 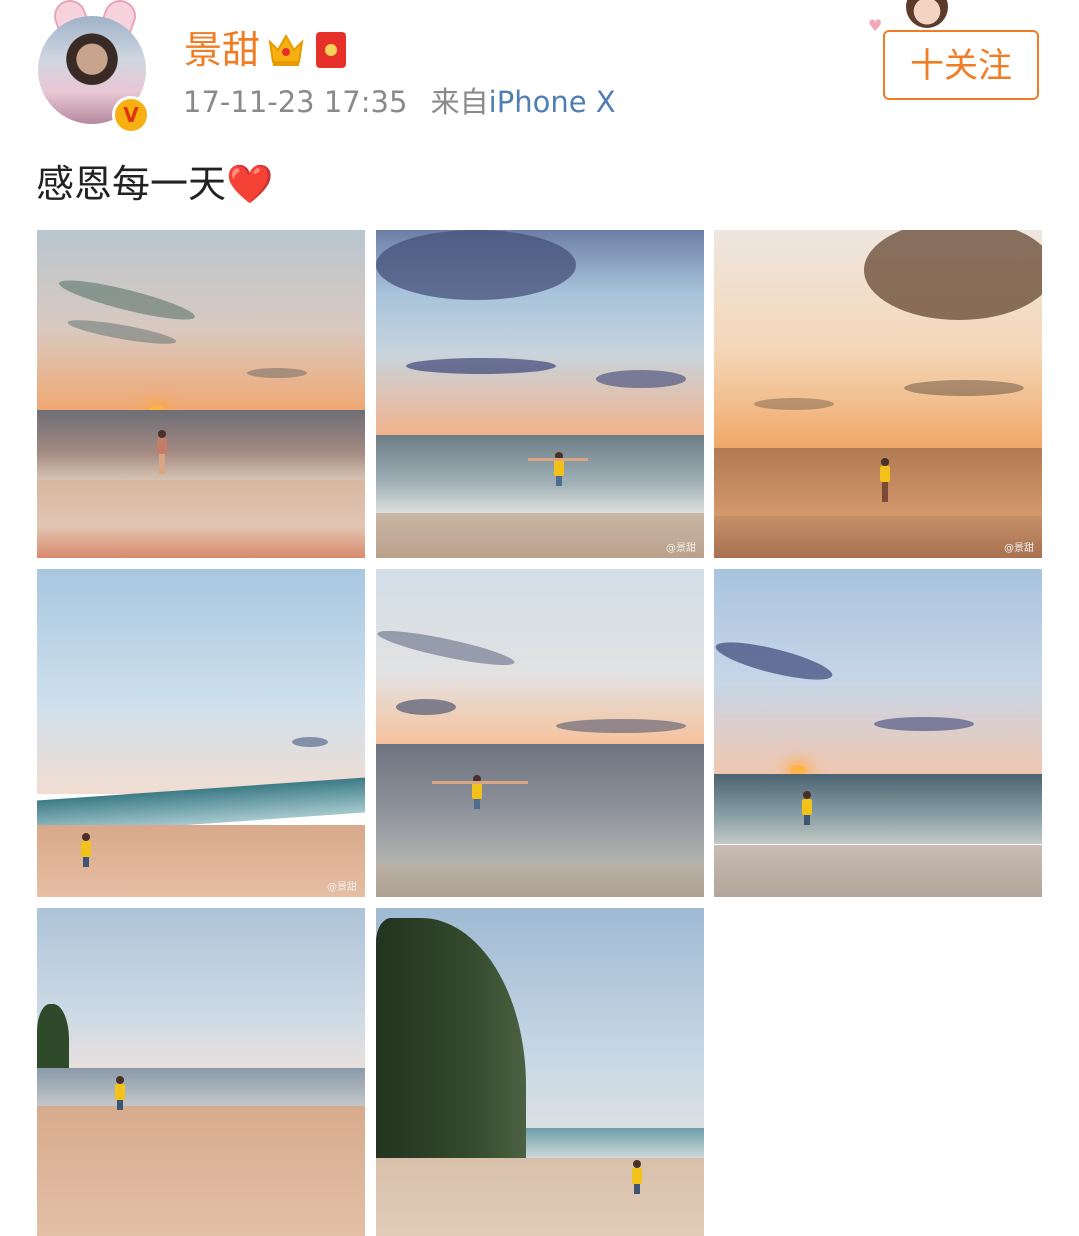 I want to click on avatar: V, so click(x=94, y=67).